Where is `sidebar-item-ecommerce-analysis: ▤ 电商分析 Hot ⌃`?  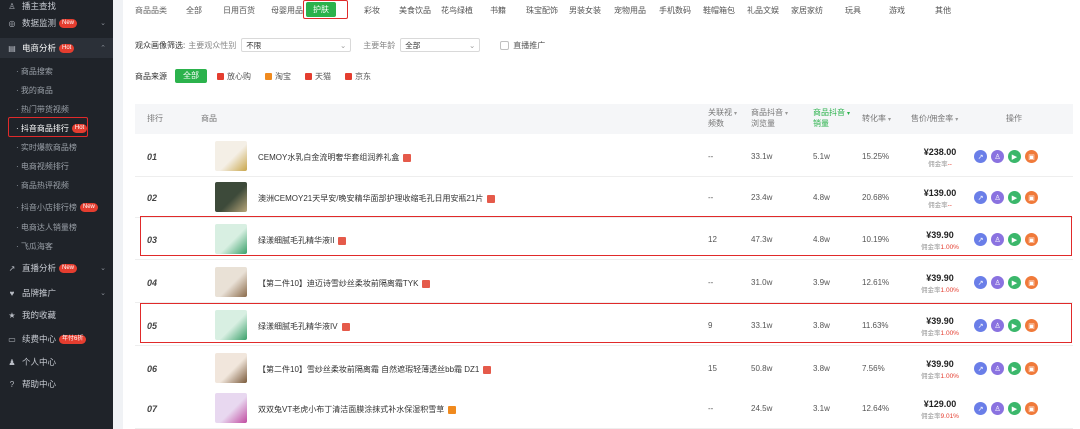
sidebar-item-ecommerce-analysis: ▤ 电商分析 Hot ⌃ is located at coordinates (56, 48).